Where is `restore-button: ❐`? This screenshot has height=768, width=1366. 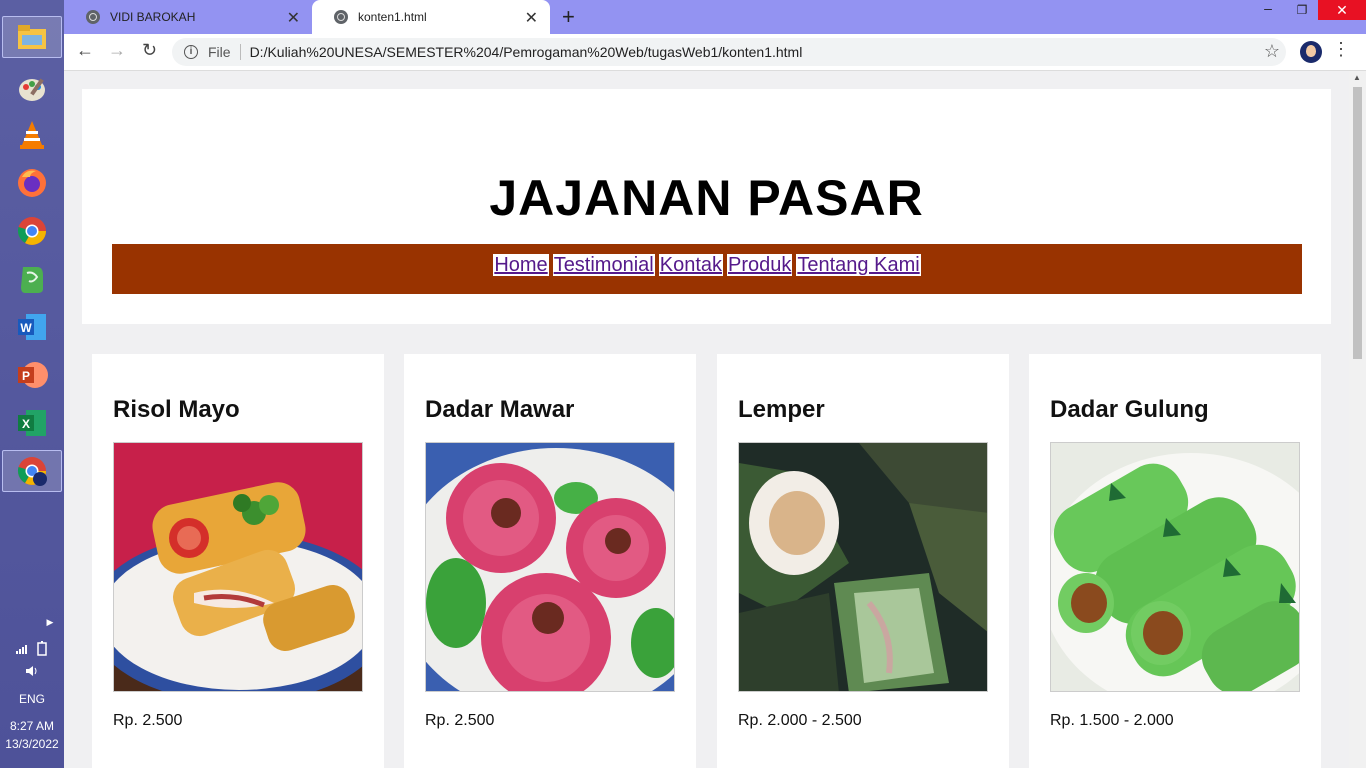
restore-button: ❐ is located at coordinates (1302, 10).